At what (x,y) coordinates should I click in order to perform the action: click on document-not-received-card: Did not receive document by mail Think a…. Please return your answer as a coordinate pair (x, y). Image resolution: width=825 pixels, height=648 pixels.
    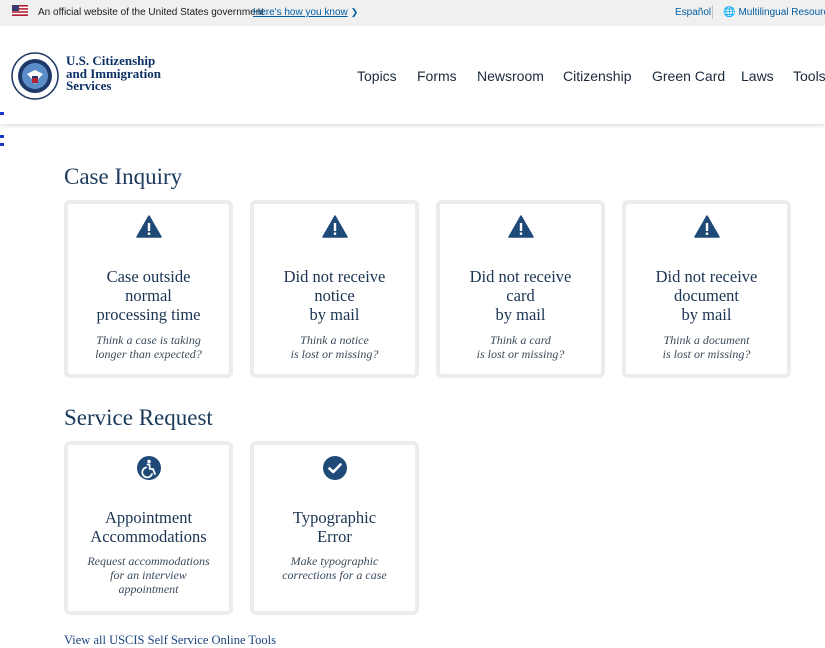
    Looking at the image, I should click on (706, 289).